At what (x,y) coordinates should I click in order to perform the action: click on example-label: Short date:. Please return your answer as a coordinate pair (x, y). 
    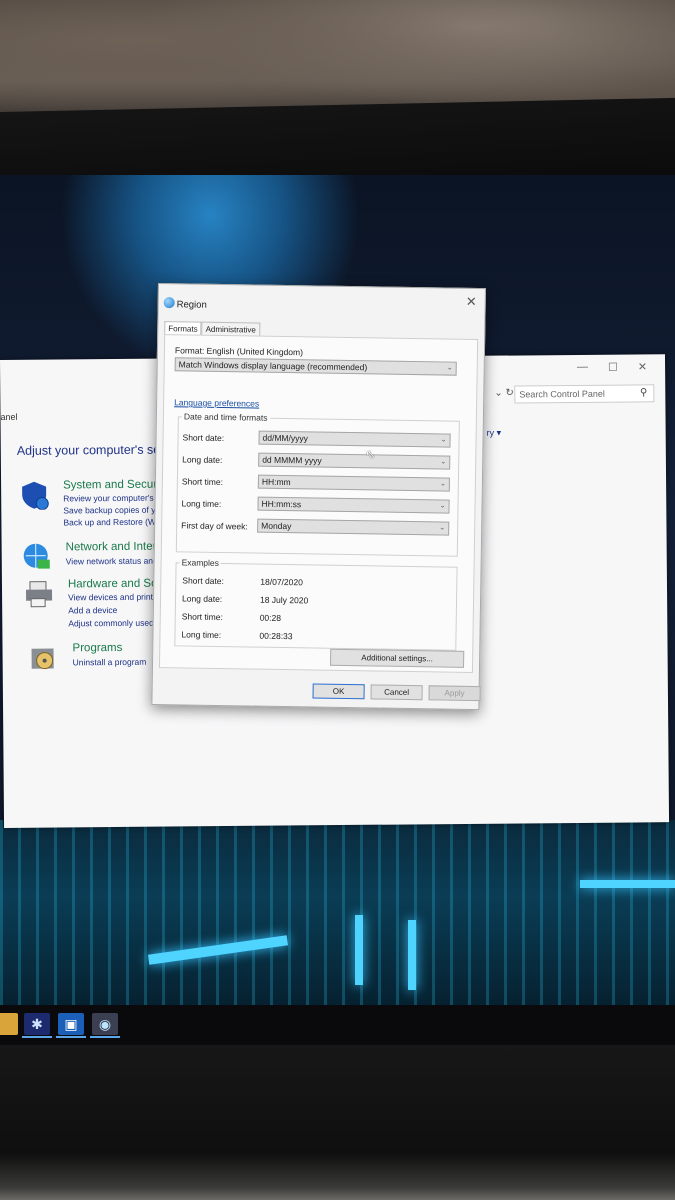
    Looking at the image, I should click on (203, 581).